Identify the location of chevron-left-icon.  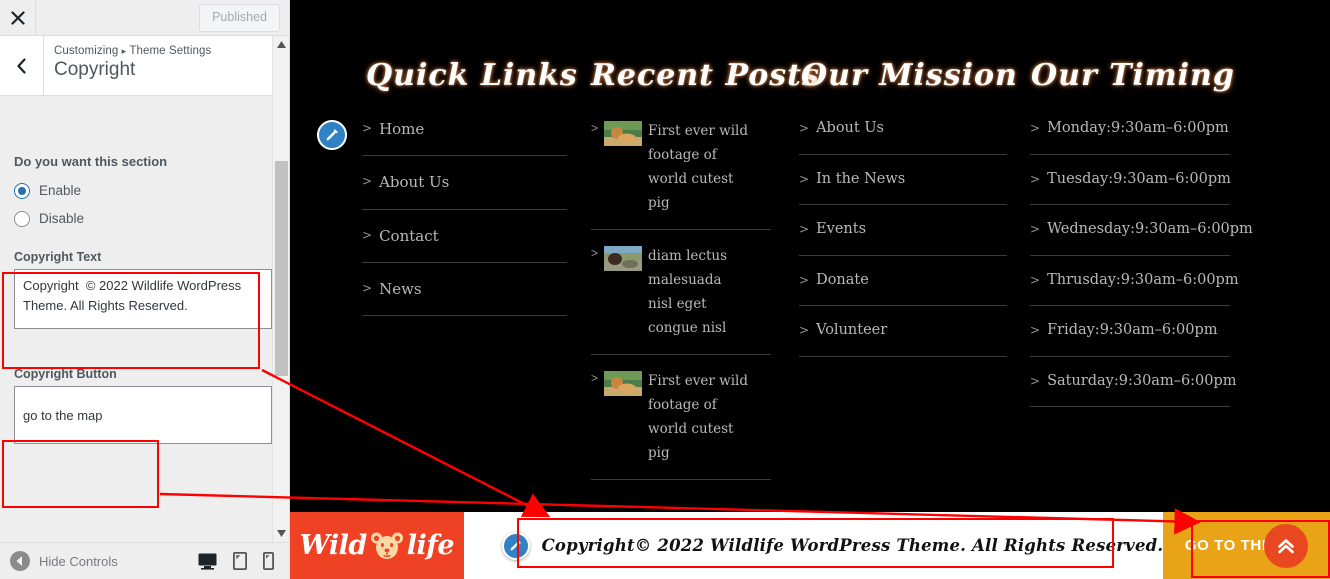
(22, 65).